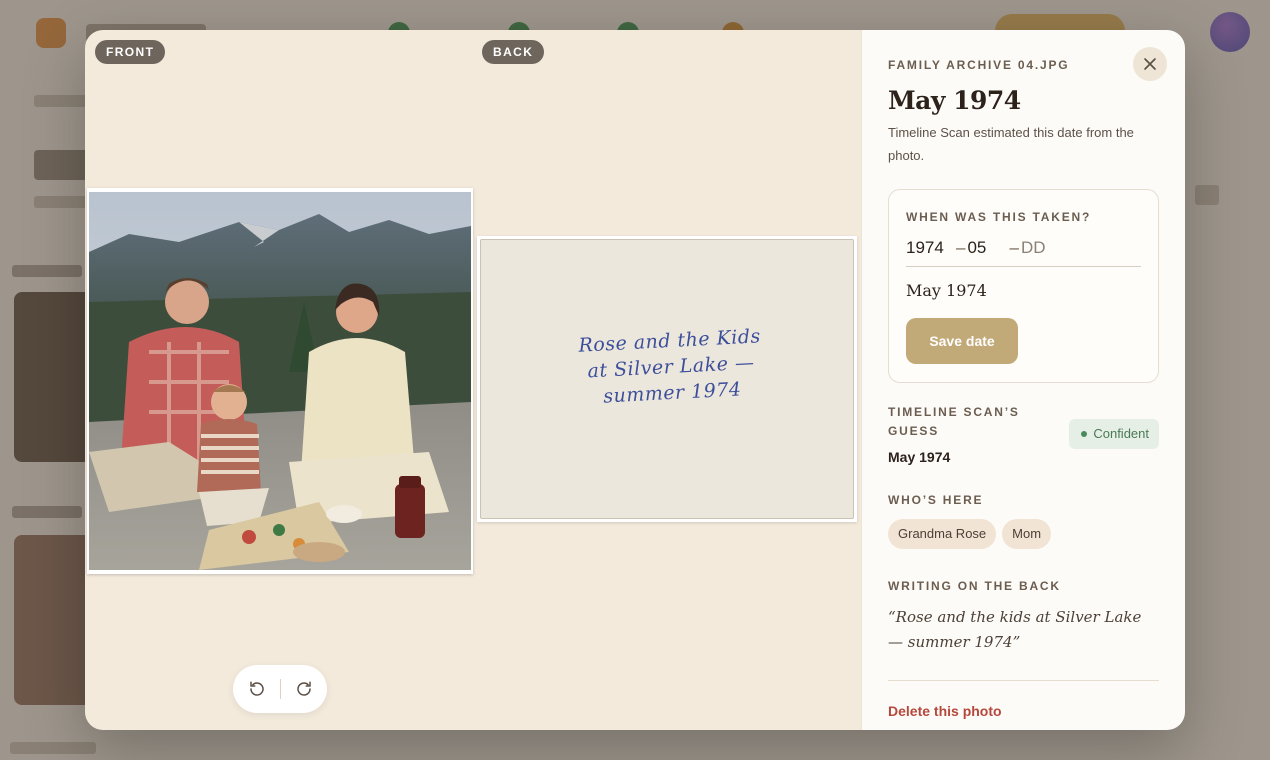 The image size is (1270, 760). I want to click on person-chip: Mom, so click(1027, 534).